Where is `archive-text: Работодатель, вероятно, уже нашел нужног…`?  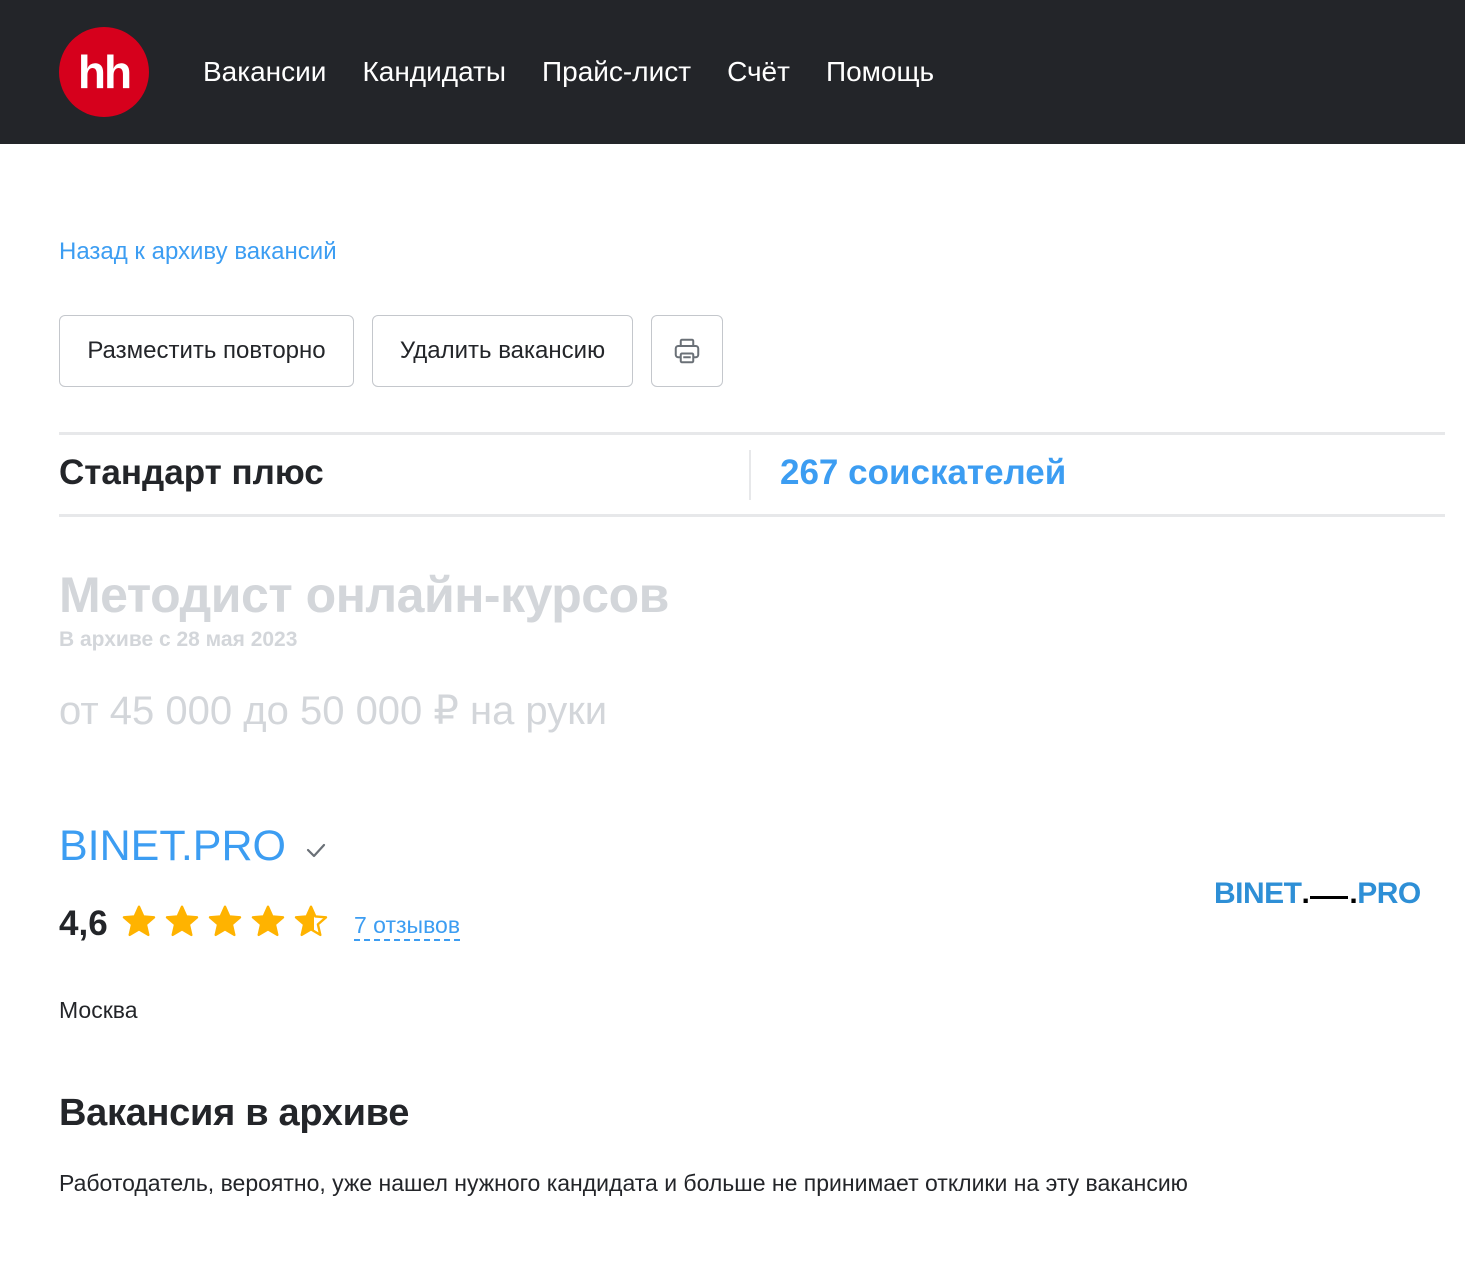
archive-text: Работодатель, вероятно, уже нашел нужног… is located at coordinates (623, 1183).